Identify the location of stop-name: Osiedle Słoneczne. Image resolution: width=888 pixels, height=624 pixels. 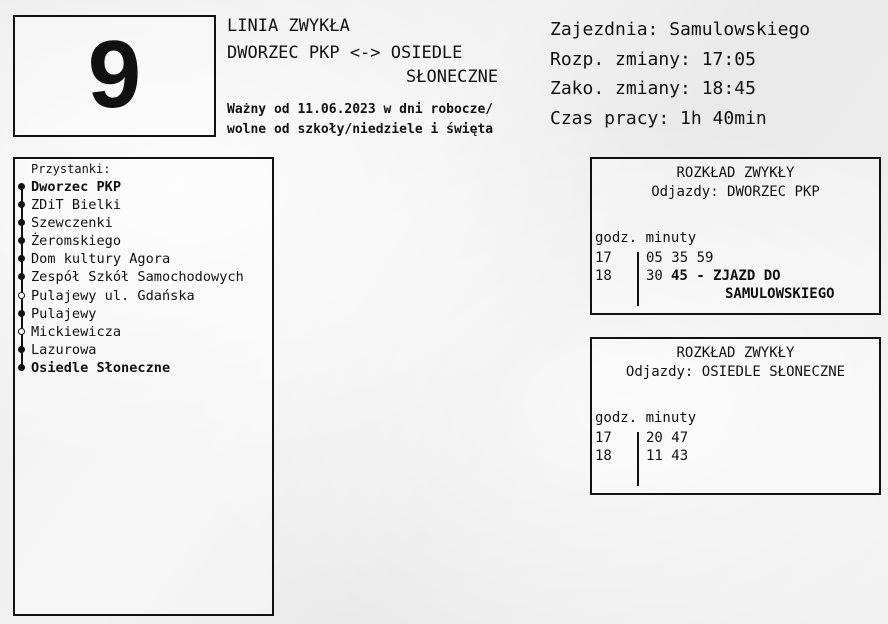
(101, 367).